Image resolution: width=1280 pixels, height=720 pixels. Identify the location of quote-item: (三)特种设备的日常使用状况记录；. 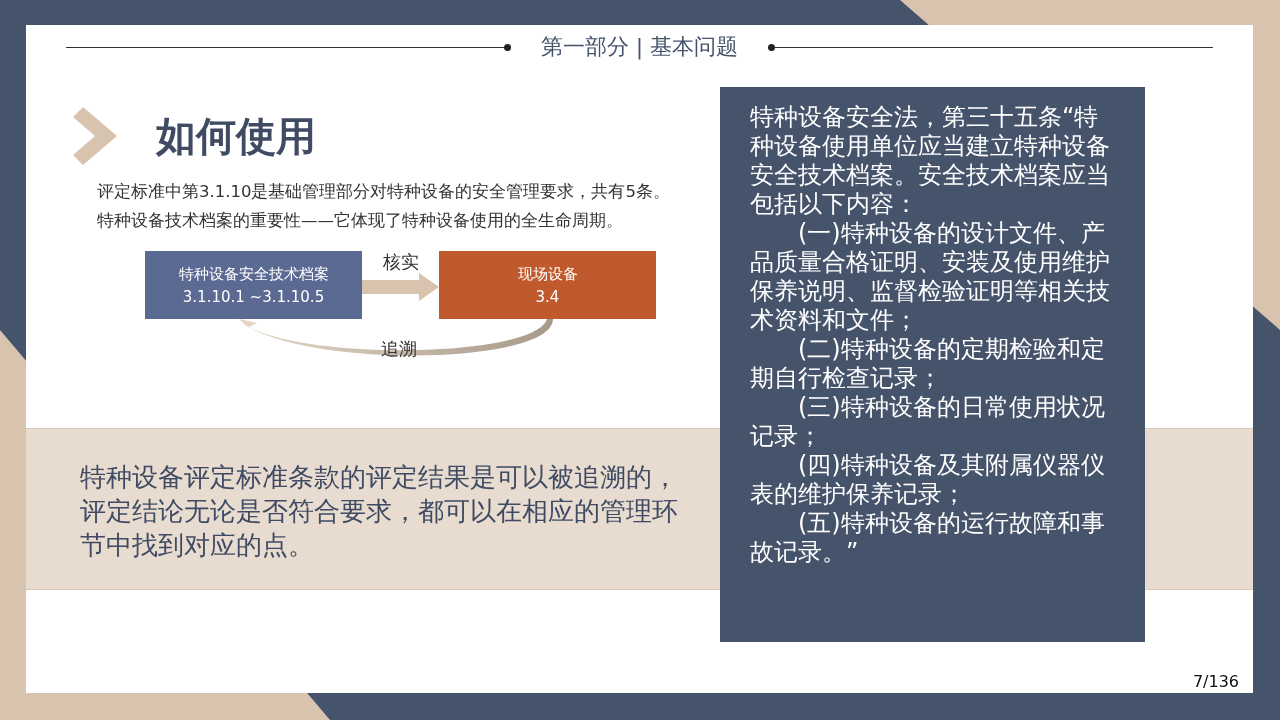
(928, 422).